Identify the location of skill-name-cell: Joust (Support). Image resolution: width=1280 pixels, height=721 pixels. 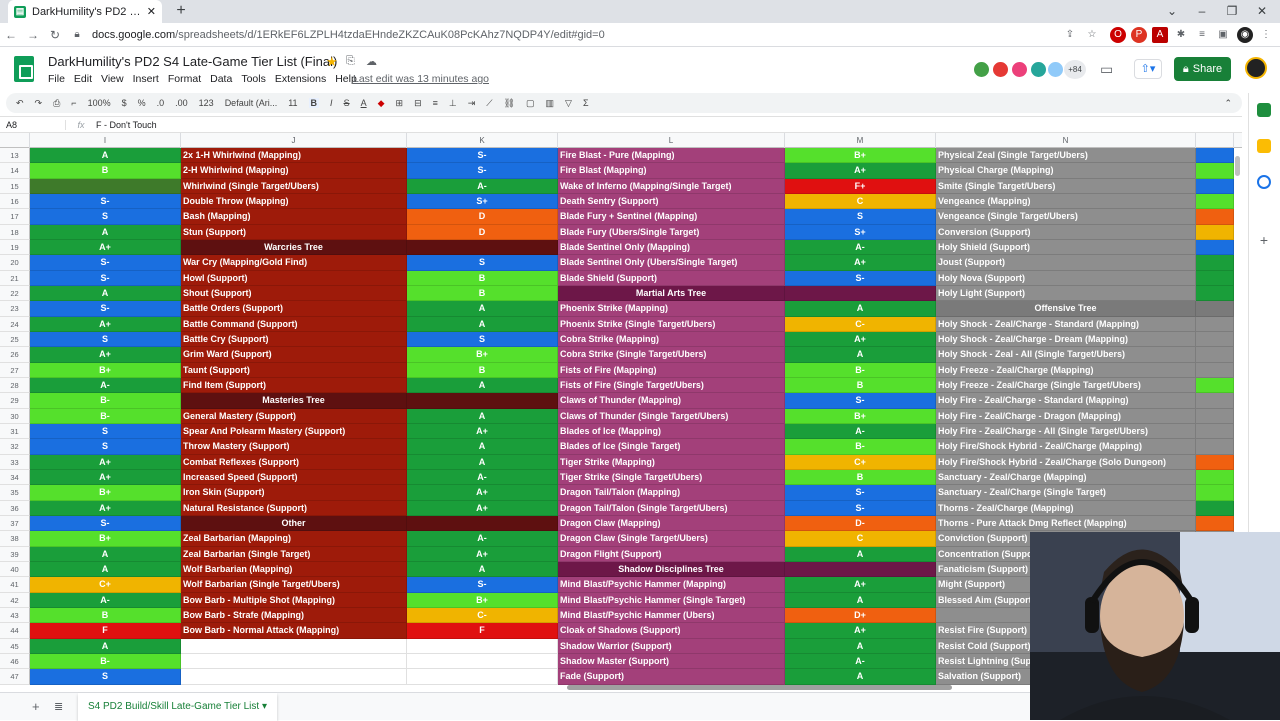
(1066, 263).